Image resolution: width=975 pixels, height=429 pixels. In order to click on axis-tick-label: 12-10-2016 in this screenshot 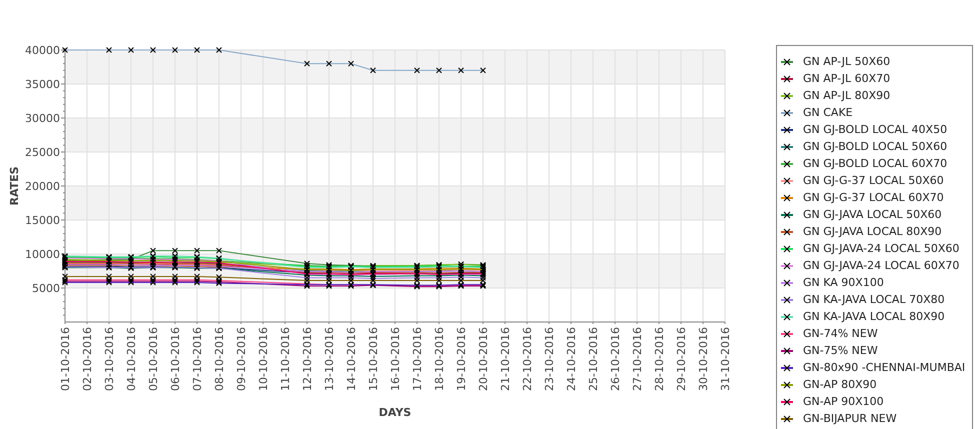, I will do `click(307, 359)`.